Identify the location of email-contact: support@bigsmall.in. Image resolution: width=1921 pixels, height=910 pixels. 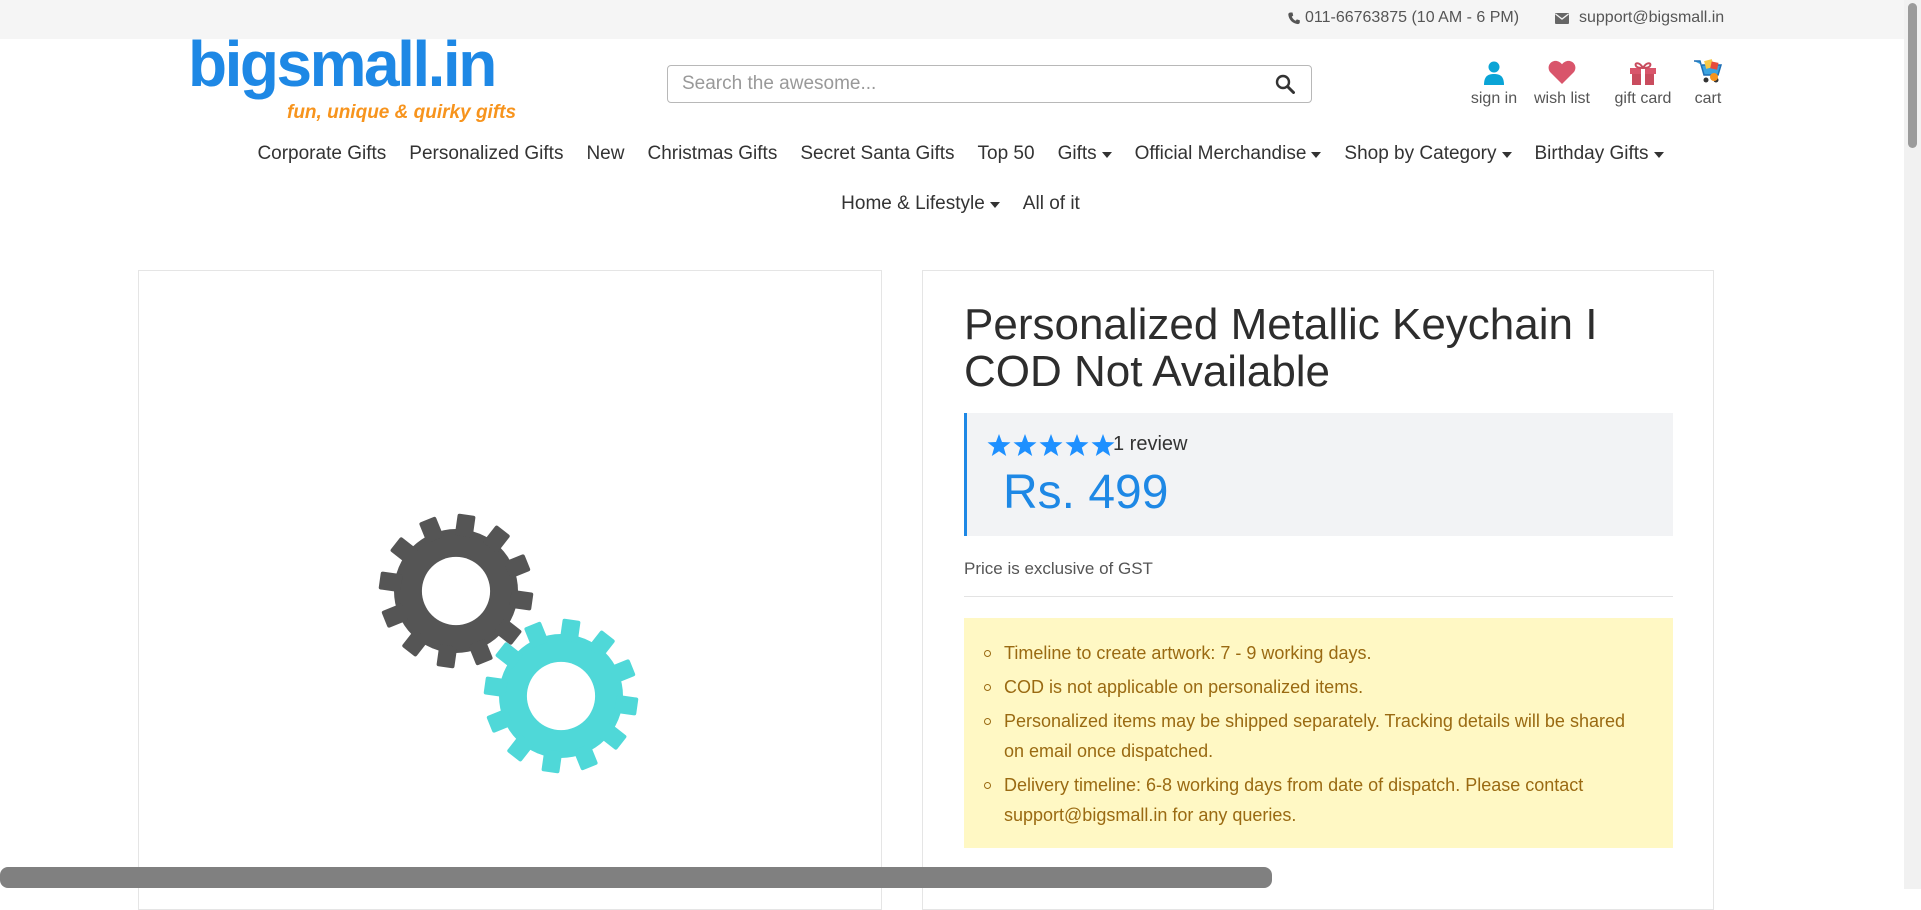
(1639, 18).